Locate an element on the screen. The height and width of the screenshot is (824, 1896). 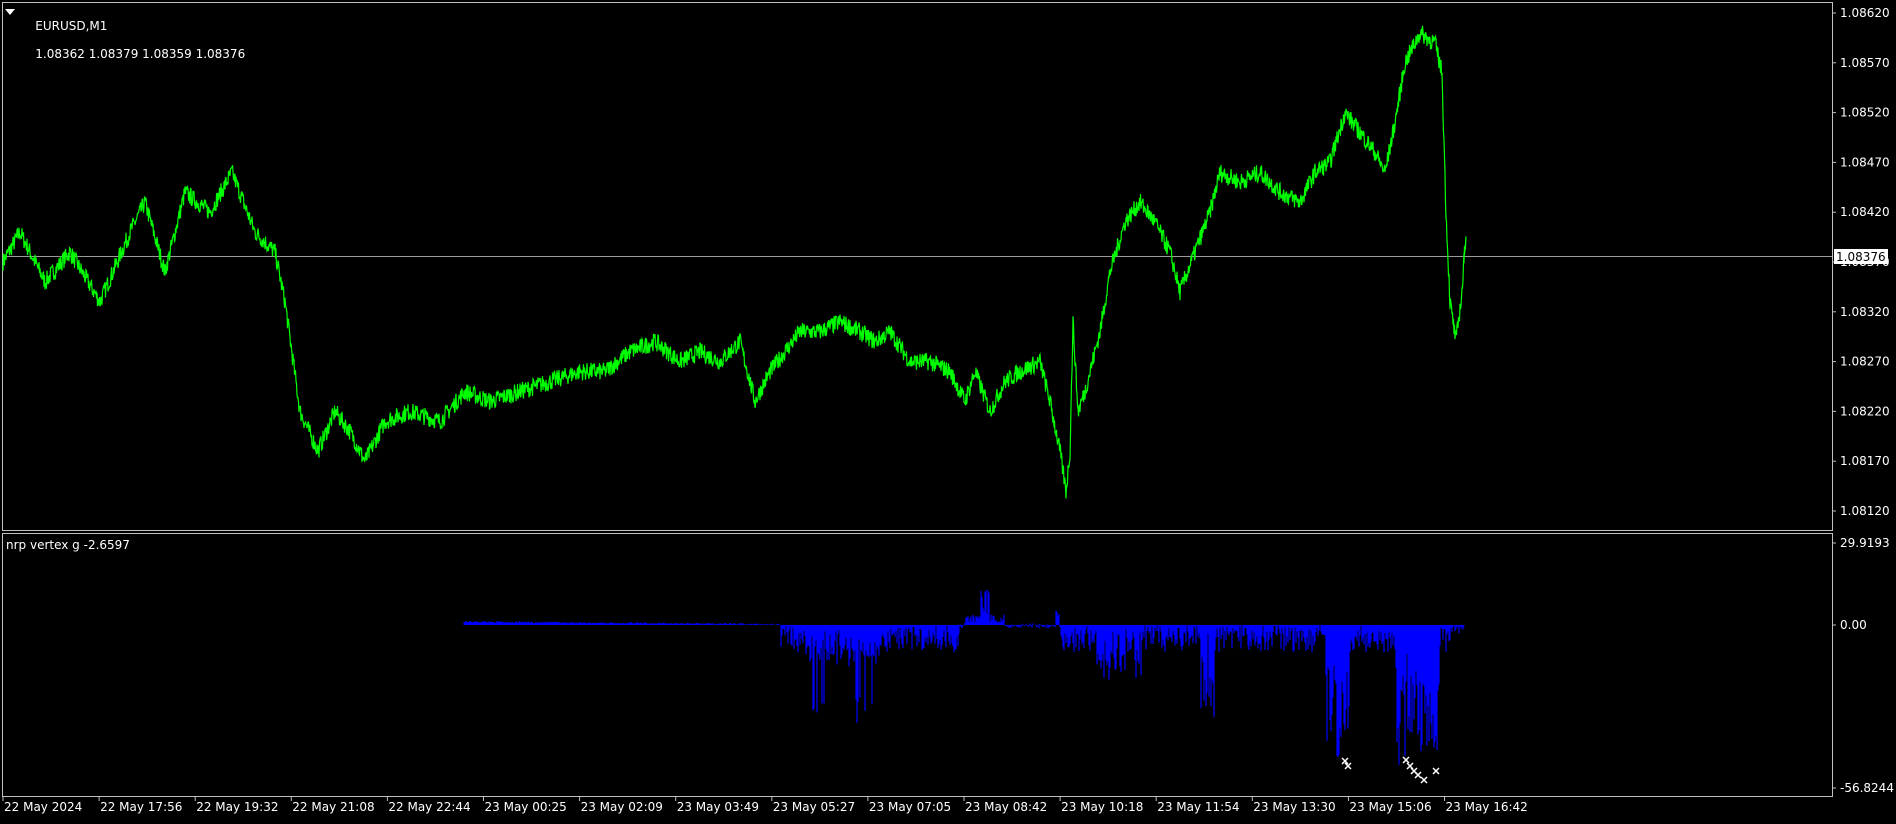
price-scale-label: 1.08320 is located at coordinates (1865, 312).